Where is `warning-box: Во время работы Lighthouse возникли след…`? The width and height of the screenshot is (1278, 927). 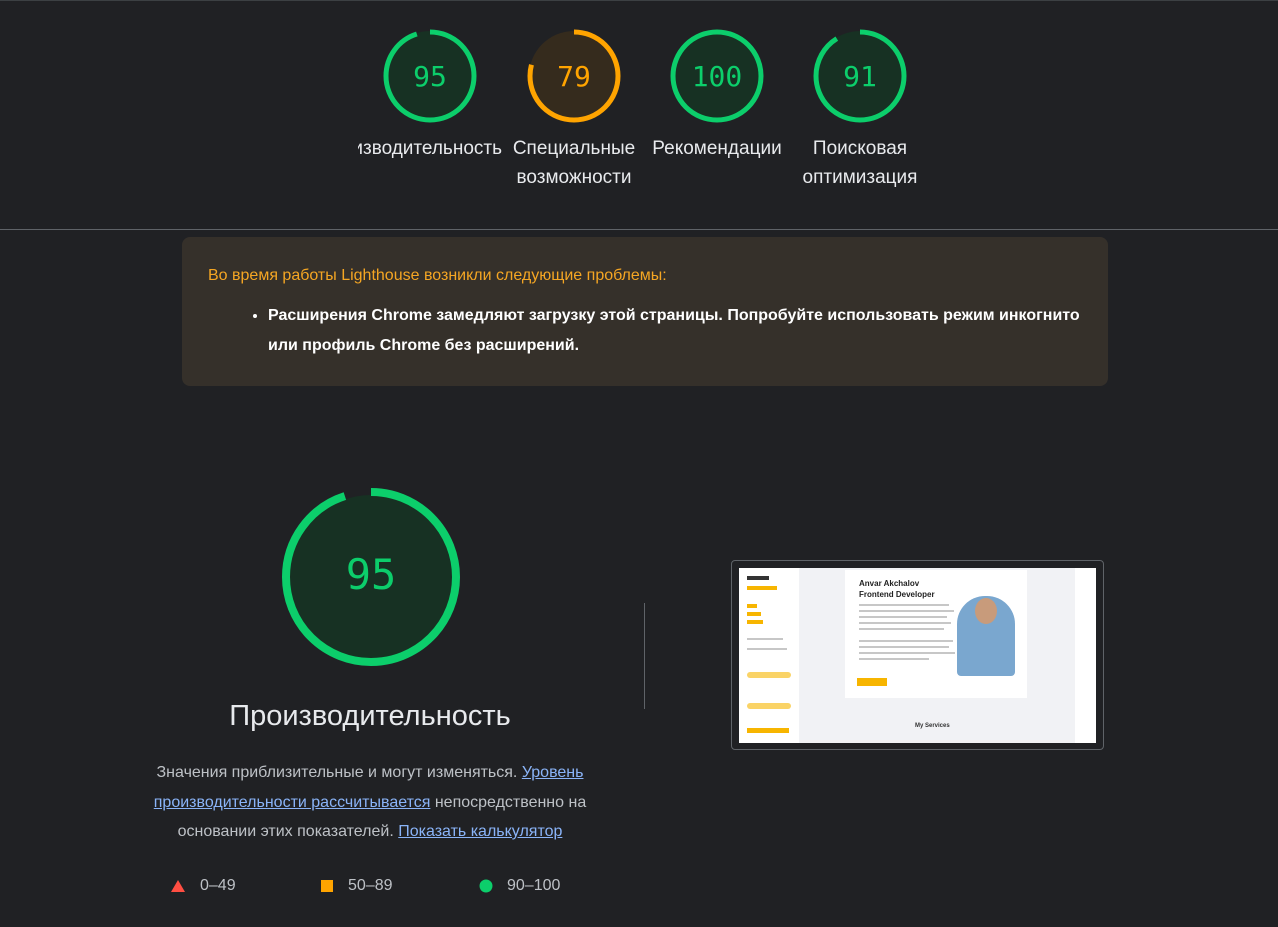 warning-box: Во время работы Lighthouse возникли след… is located at coordinates (645, 311).